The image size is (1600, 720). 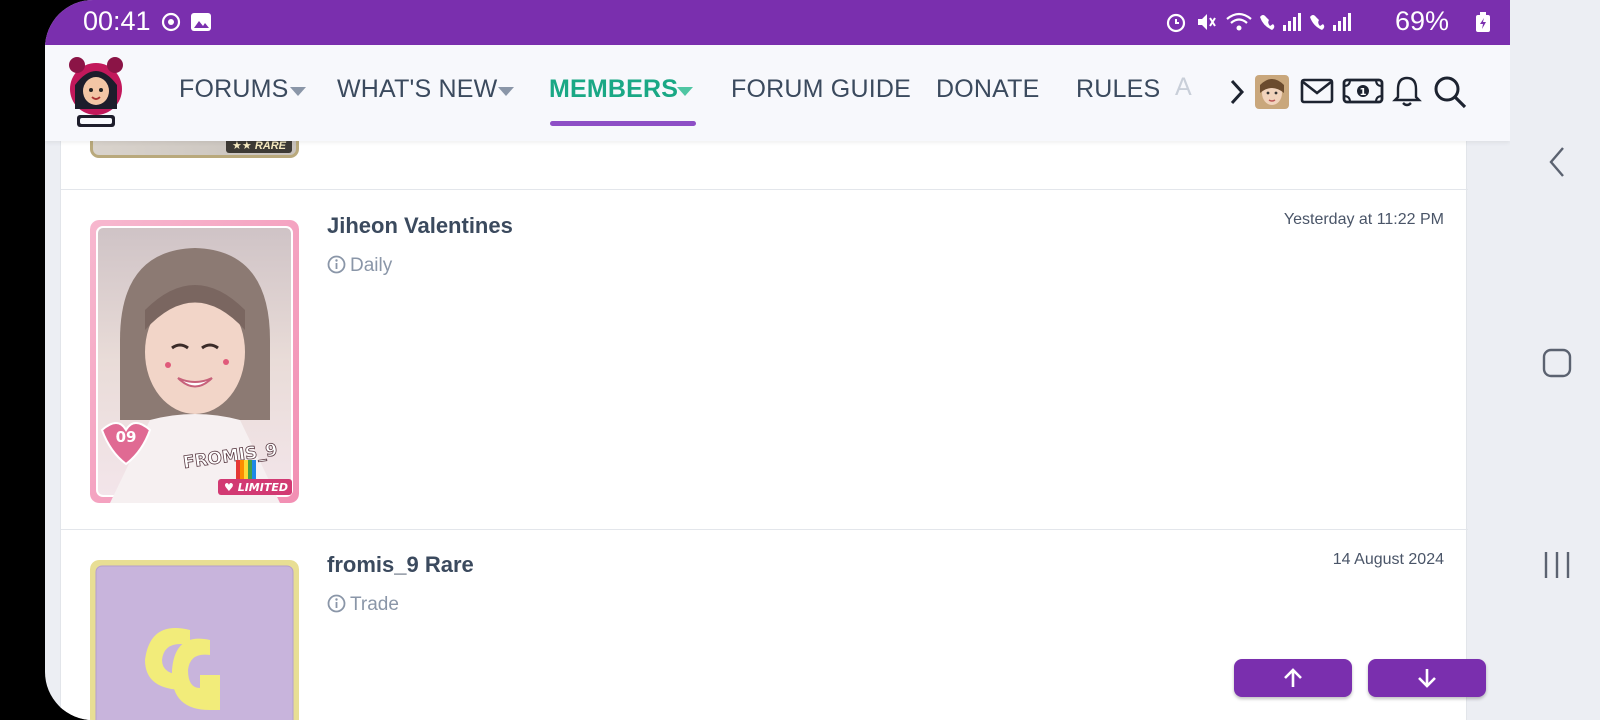 What do you see at coordinates (263, 487) in the screenshot?
I see `card-rarity: LIMITED` at bounding box center [263, 487].